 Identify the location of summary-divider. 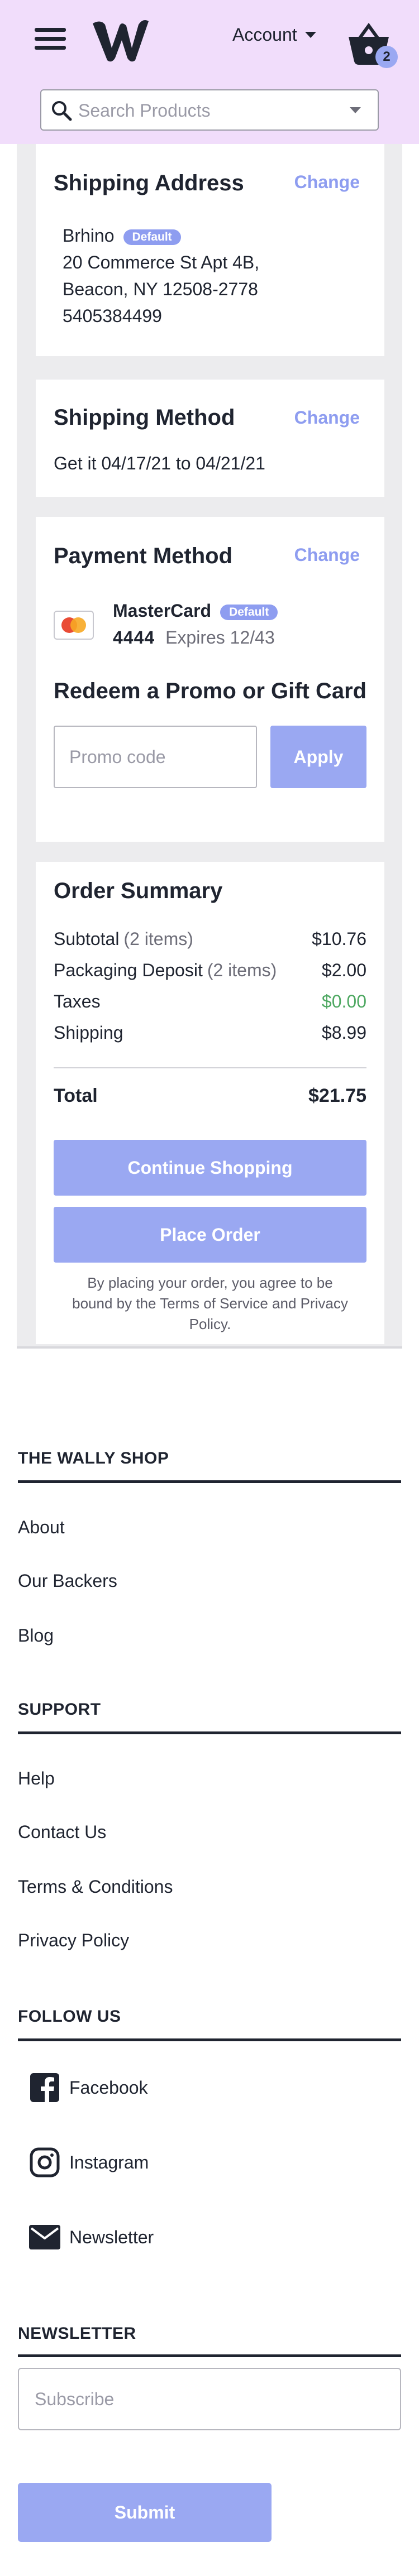
(210, 1067).